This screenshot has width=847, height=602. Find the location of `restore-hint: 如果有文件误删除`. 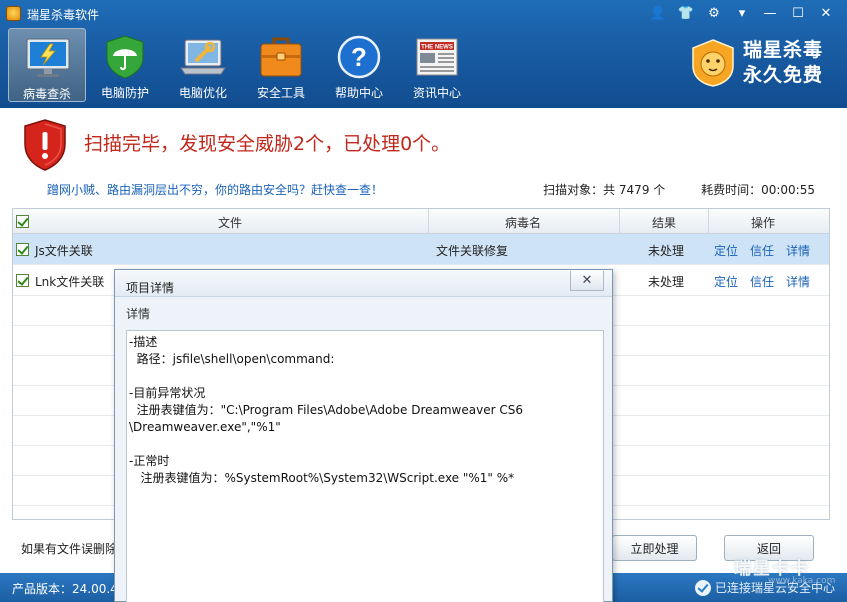

restore-hint: 如果有文件误删除 is located at coordinates (69, 549).